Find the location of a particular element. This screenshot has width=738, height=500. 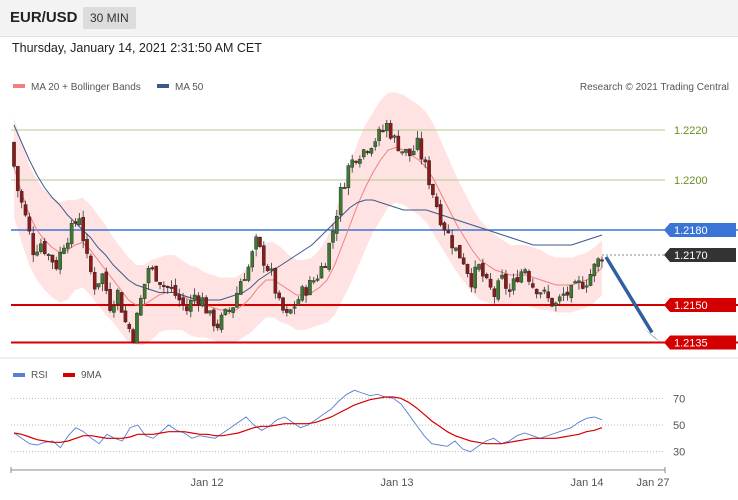

legend-9ma-swatch is located at coordinates (69, 375).